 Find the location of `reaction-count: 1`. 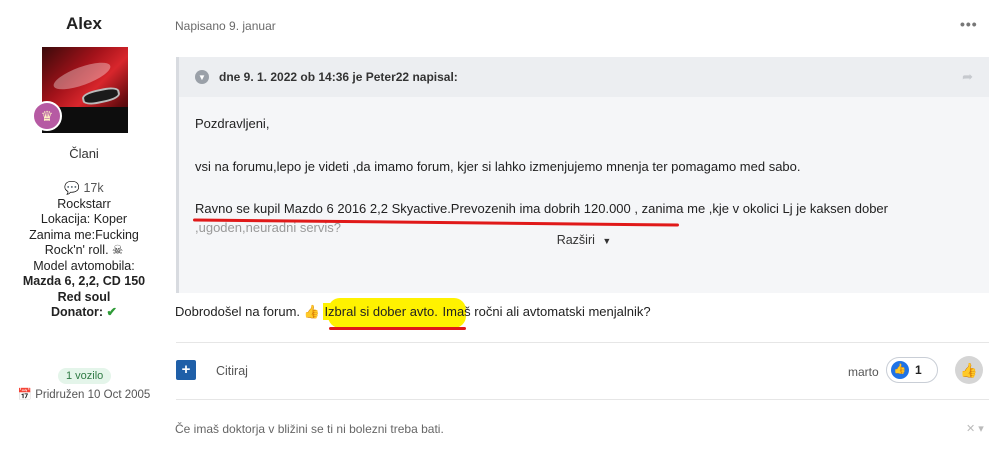

reaction-count: 1 is located at coordinates (918, 370).